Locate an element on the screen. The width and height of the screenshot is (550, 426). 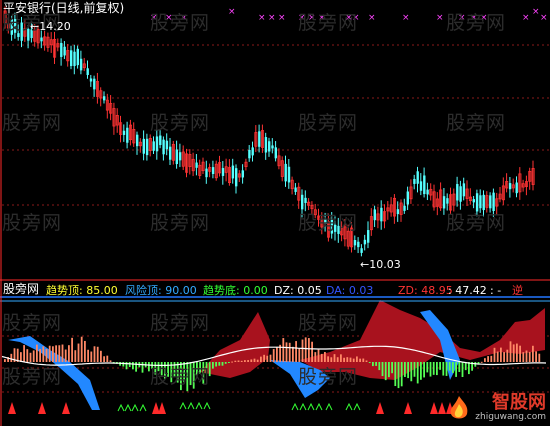
da-readout: DA: 0.03 is located at coordinates (350, 290).